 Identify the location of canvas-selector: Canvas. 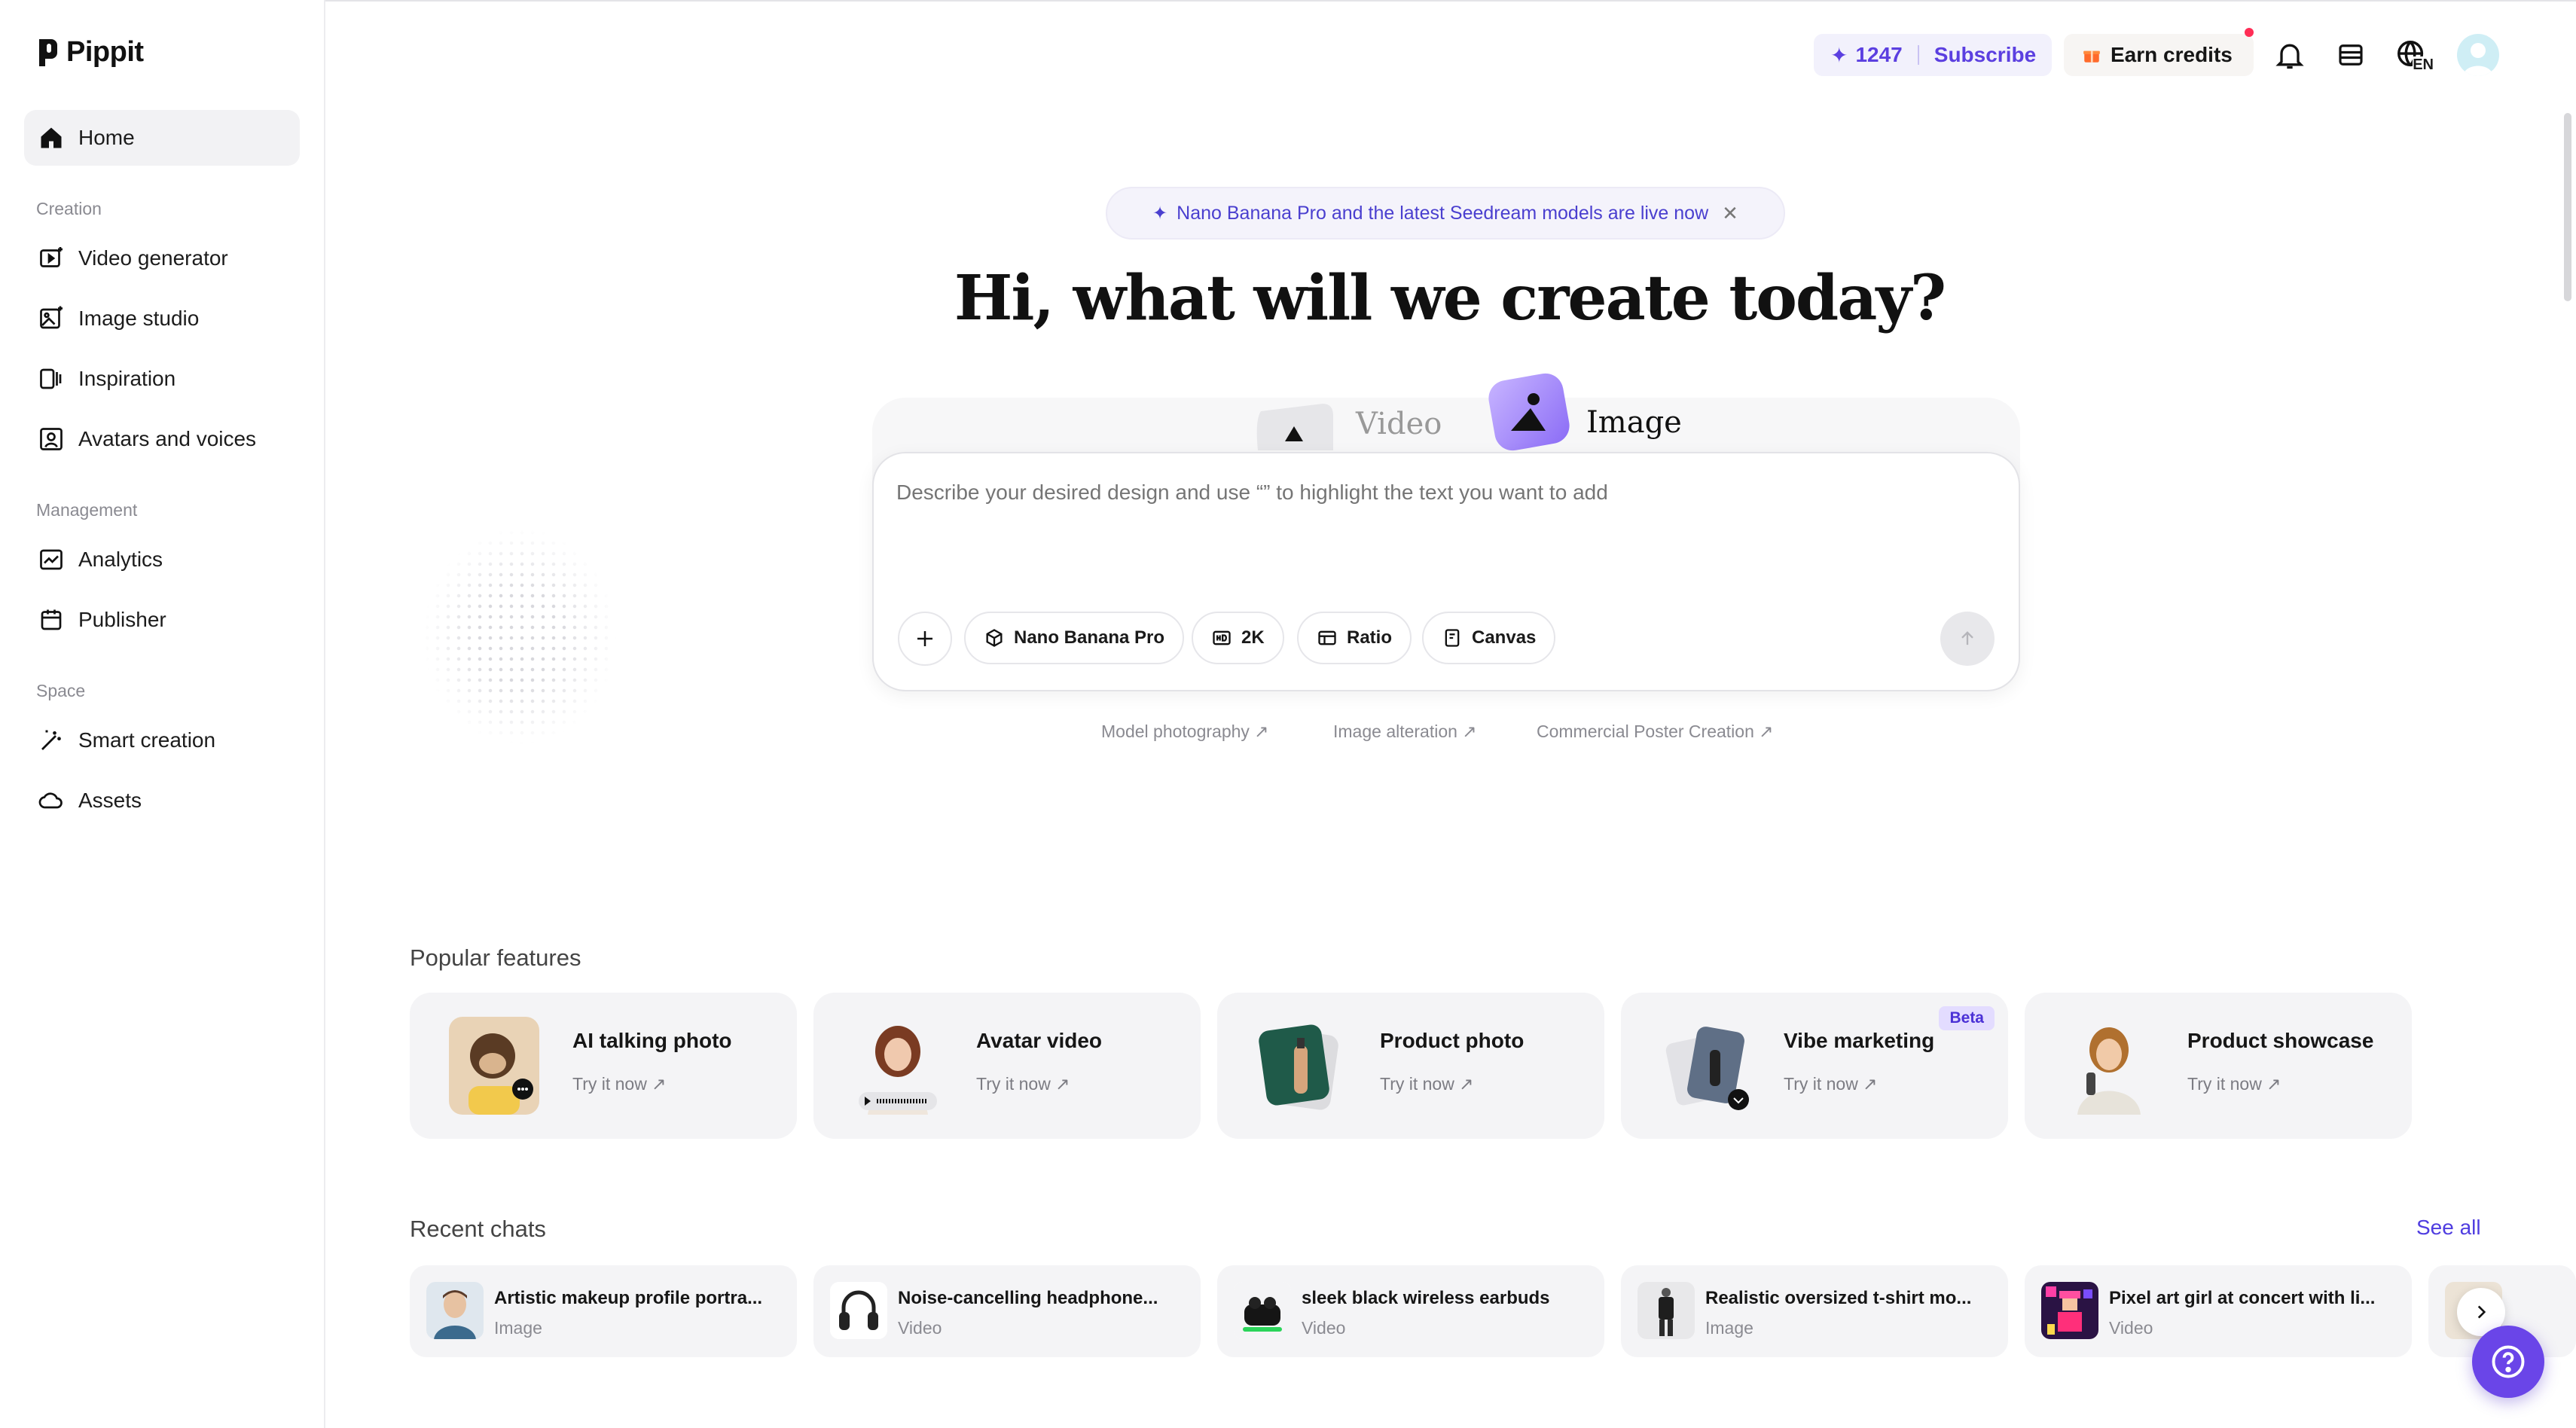
(1489, 638).